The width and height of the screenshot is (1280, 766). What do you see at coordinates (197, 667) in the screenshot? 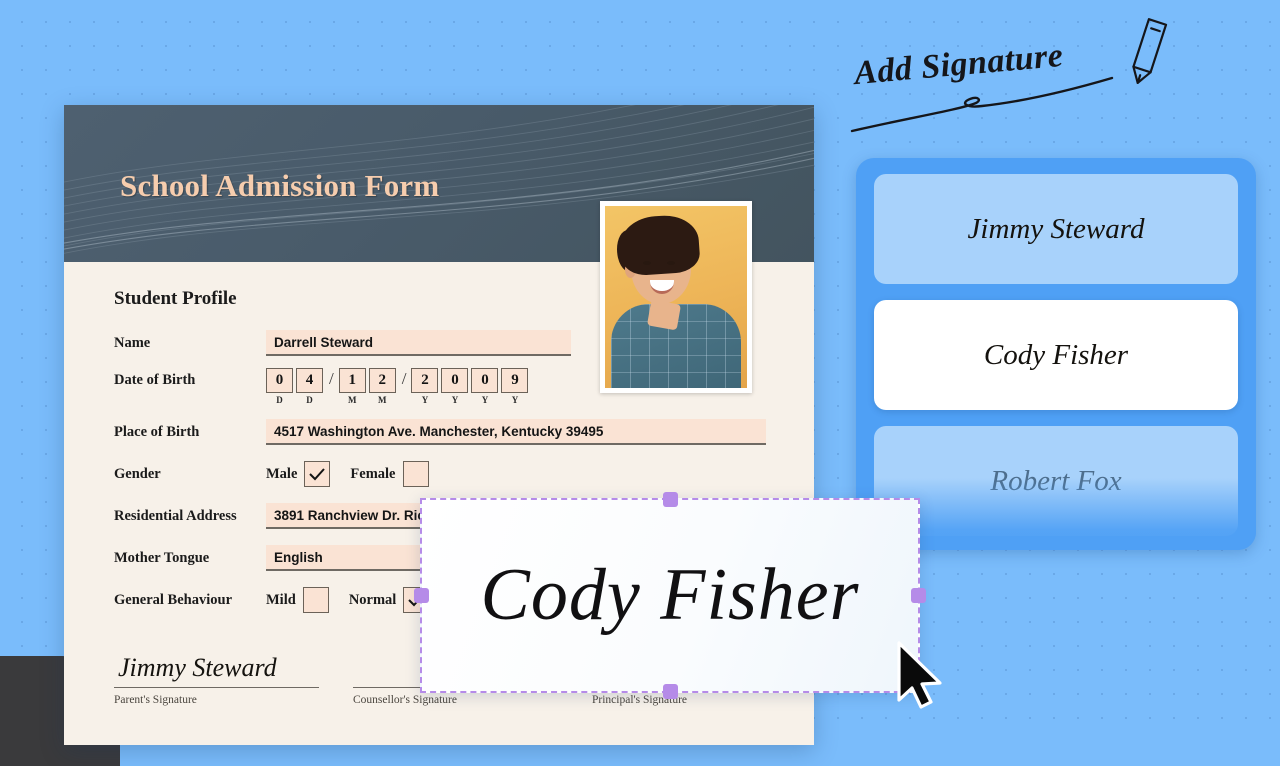
I see `signature-parent-value: Jimmy Steward` at bounding box center [197, 667].